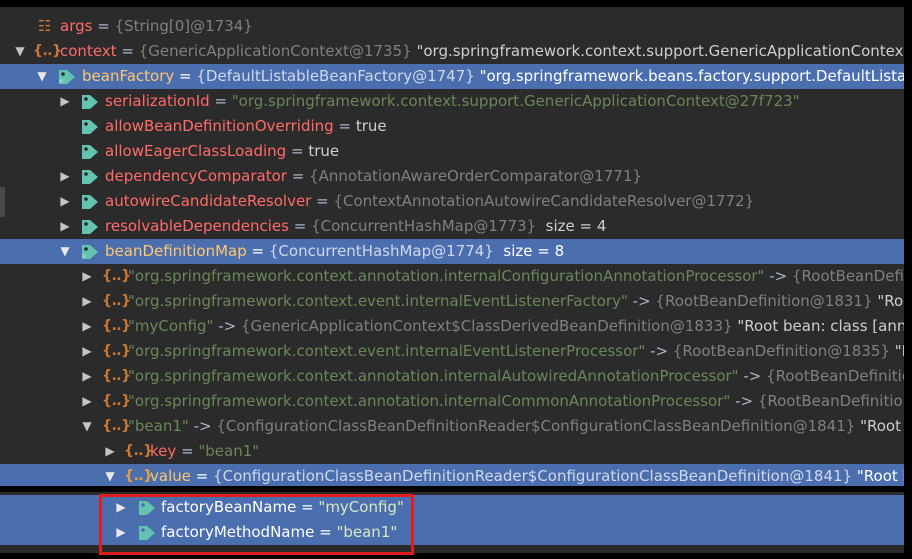  Describe the element at coordinates (452, 26) in the screenshot. I see `tree-row-args: ☷ args = {String[0]@1734}` at that location.